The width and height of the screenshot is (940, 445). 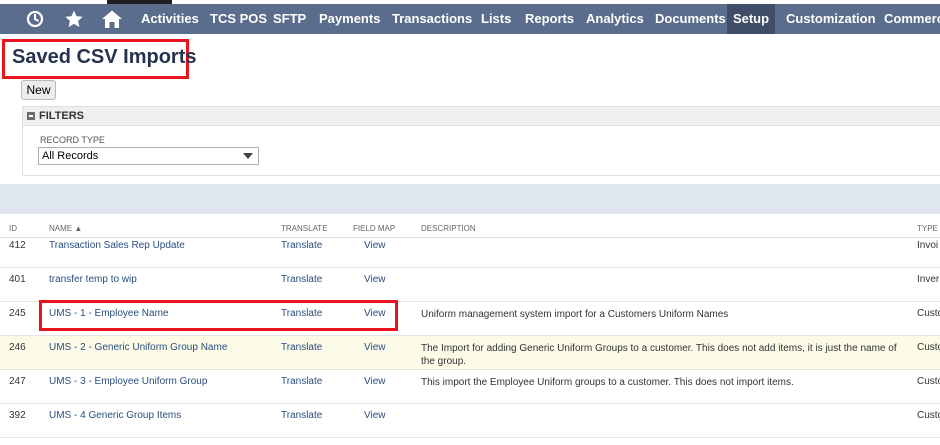 I want to click on row-id: 247, so click(x=17, y=381).